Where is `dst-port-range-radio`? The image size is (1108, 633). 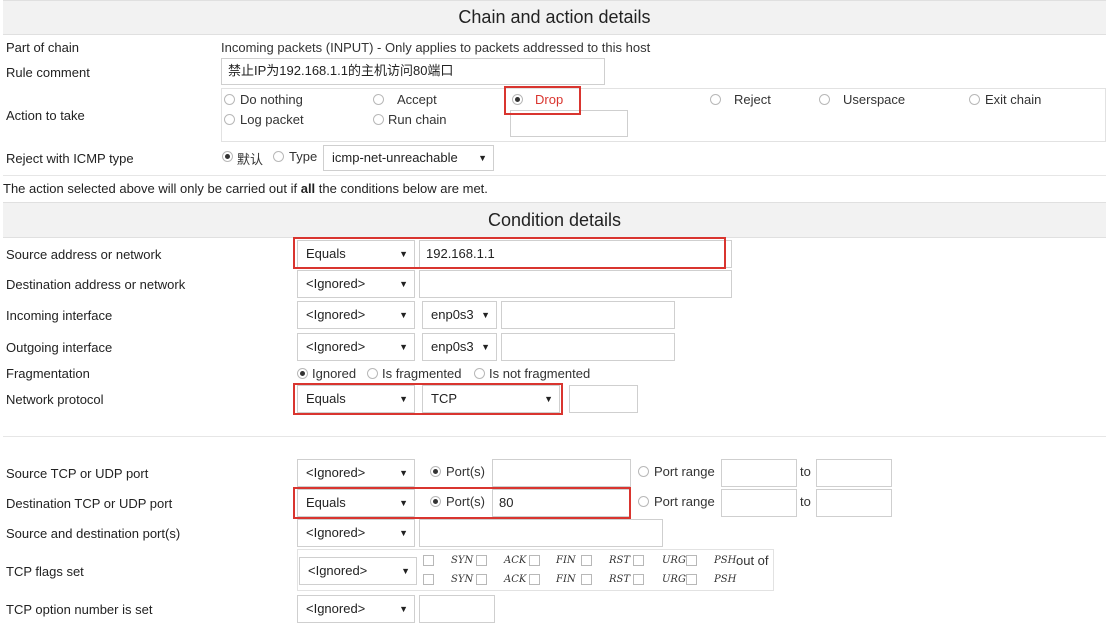 dst-port-range-radio is located at coordinates (643, 501).